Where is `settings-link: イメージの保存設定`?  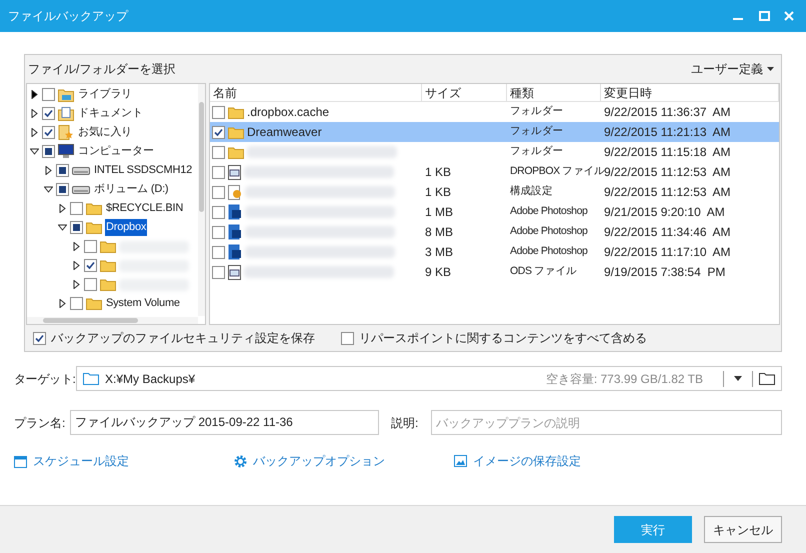 settings-link: イメージの保存設定 is located at coordinates (564, 461).